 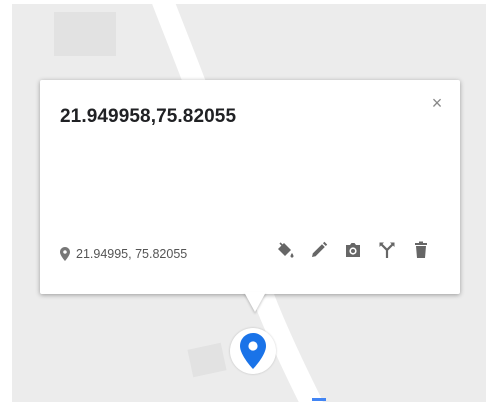 I want to click on photo-button, so click(x=353, y=250).